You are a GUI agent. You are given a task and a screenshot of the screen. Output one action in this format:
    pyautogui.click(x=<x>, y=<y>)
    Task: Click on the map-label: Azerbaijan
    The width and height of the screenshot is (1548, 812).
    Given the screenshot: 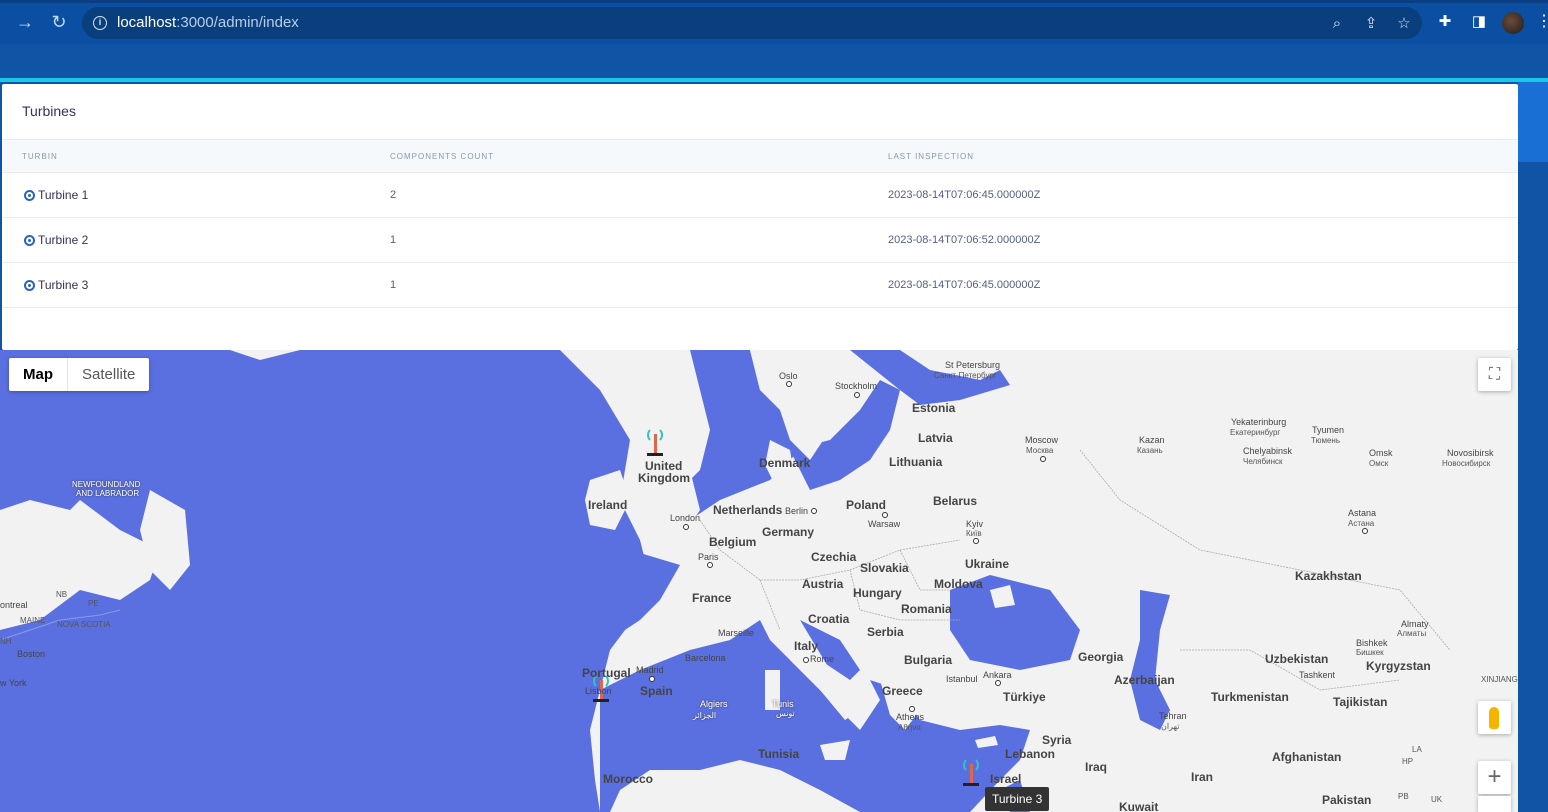 What is the action you would take?
    pyautogui.click(x=1144, y=680)
    